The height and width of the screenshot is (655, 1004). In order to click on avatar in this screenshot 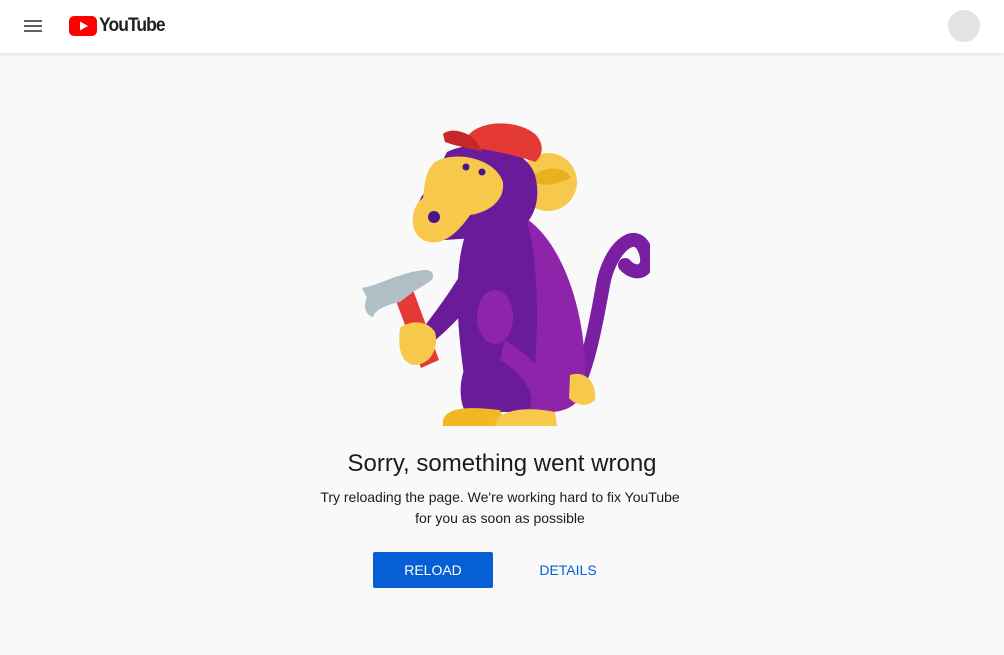, I will do `click(964, 26)`.